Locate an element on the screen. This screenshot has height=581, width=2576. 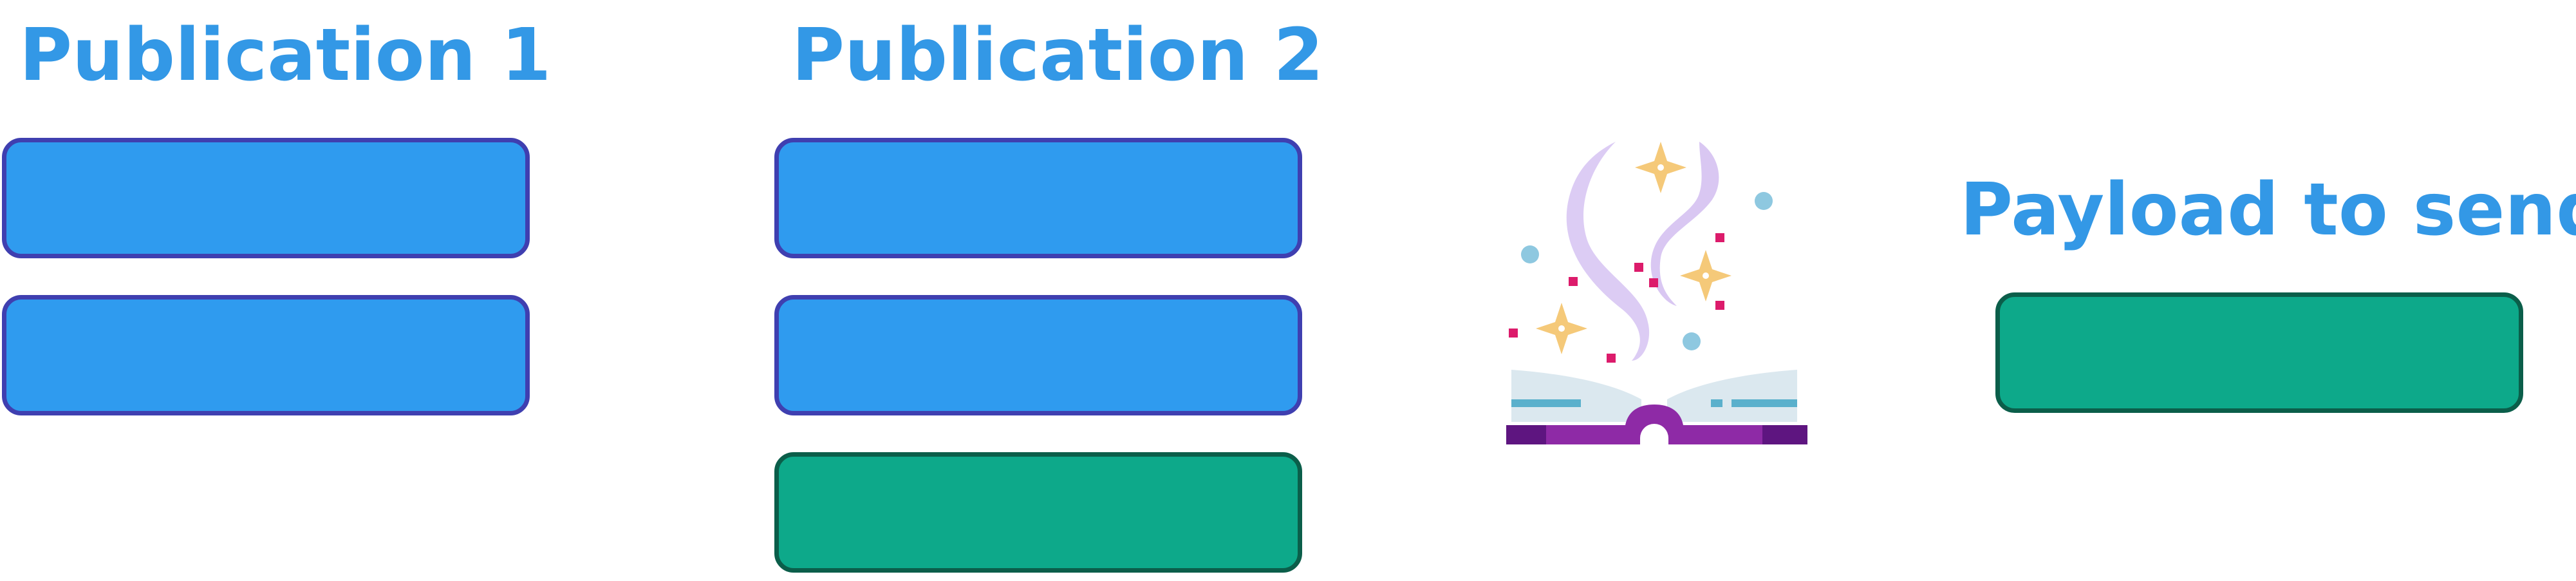
payload-block is located at coordinates (2259, 352).